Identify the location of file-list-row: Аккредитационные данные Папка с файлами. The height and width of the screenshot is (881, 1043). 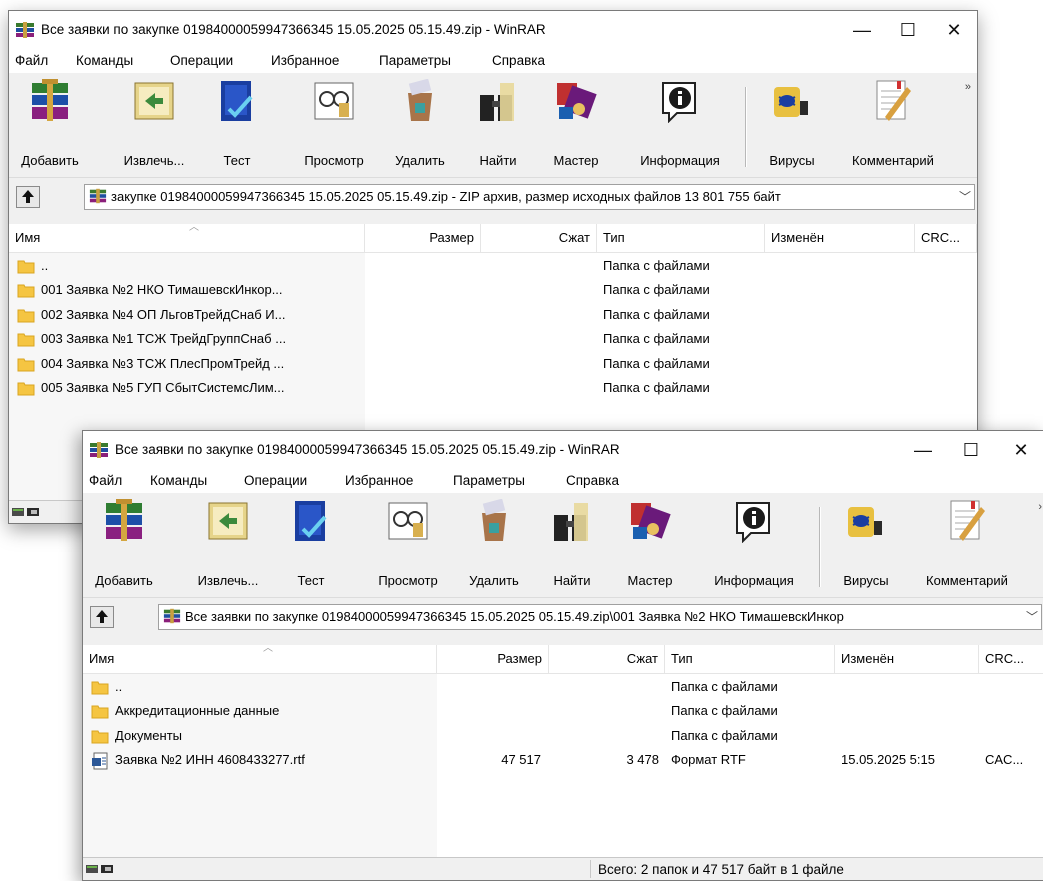
(563, 712).